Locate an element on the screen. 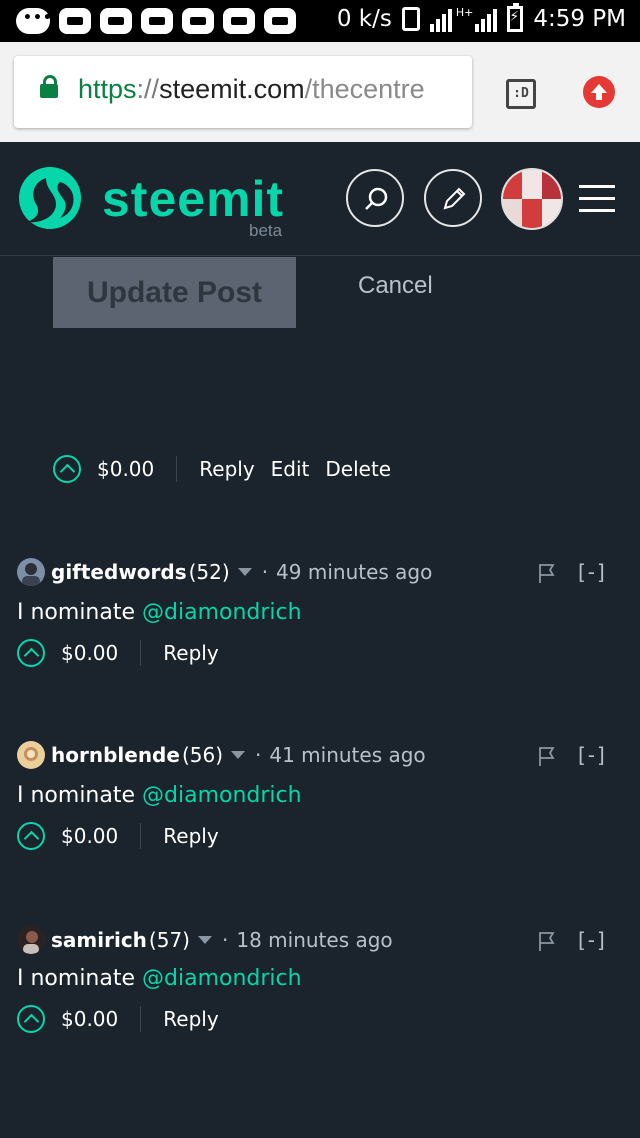 This screenshot has width=640, height=1138. comment-author: hornblende is located at coordinates (115, 755).